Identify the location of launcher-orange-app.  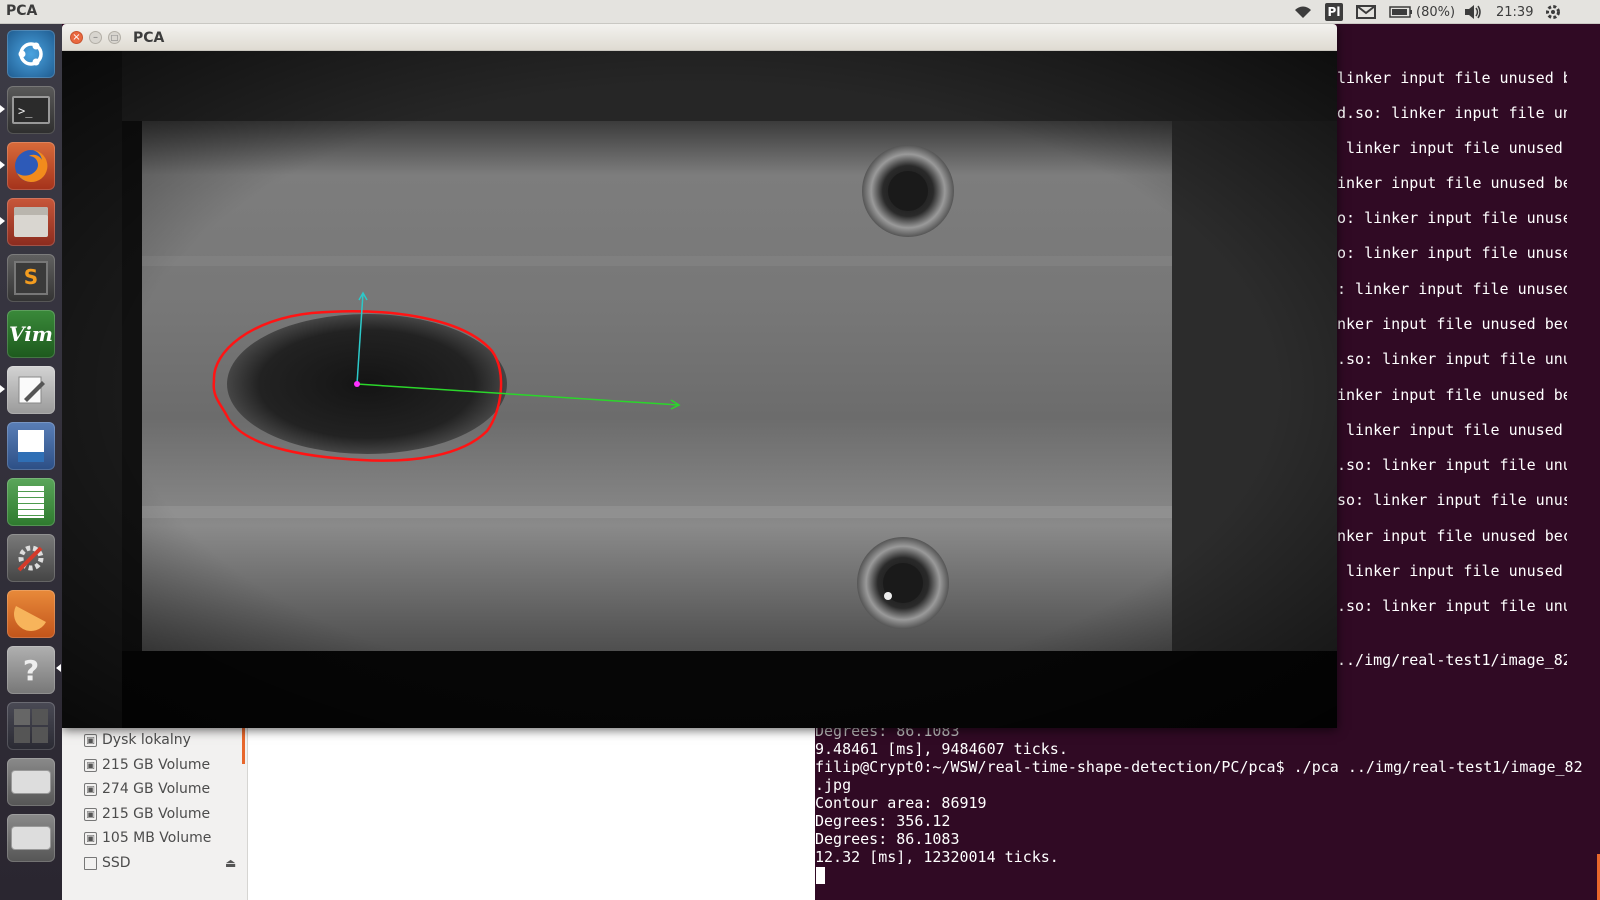
(31, 614).